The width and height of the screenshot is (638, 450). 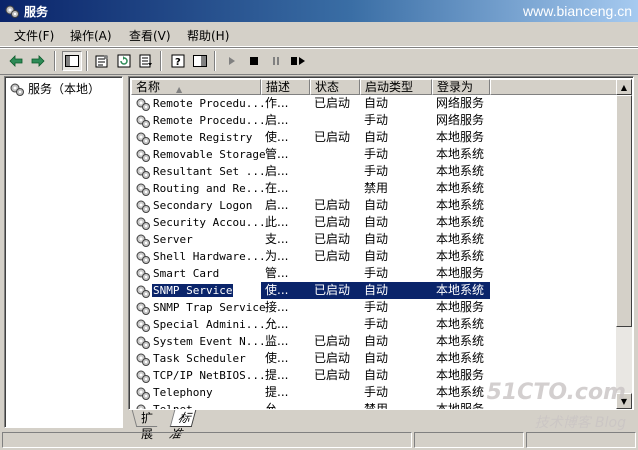 I want to click on tab-standard: 标准, so click(x=182, y=425).